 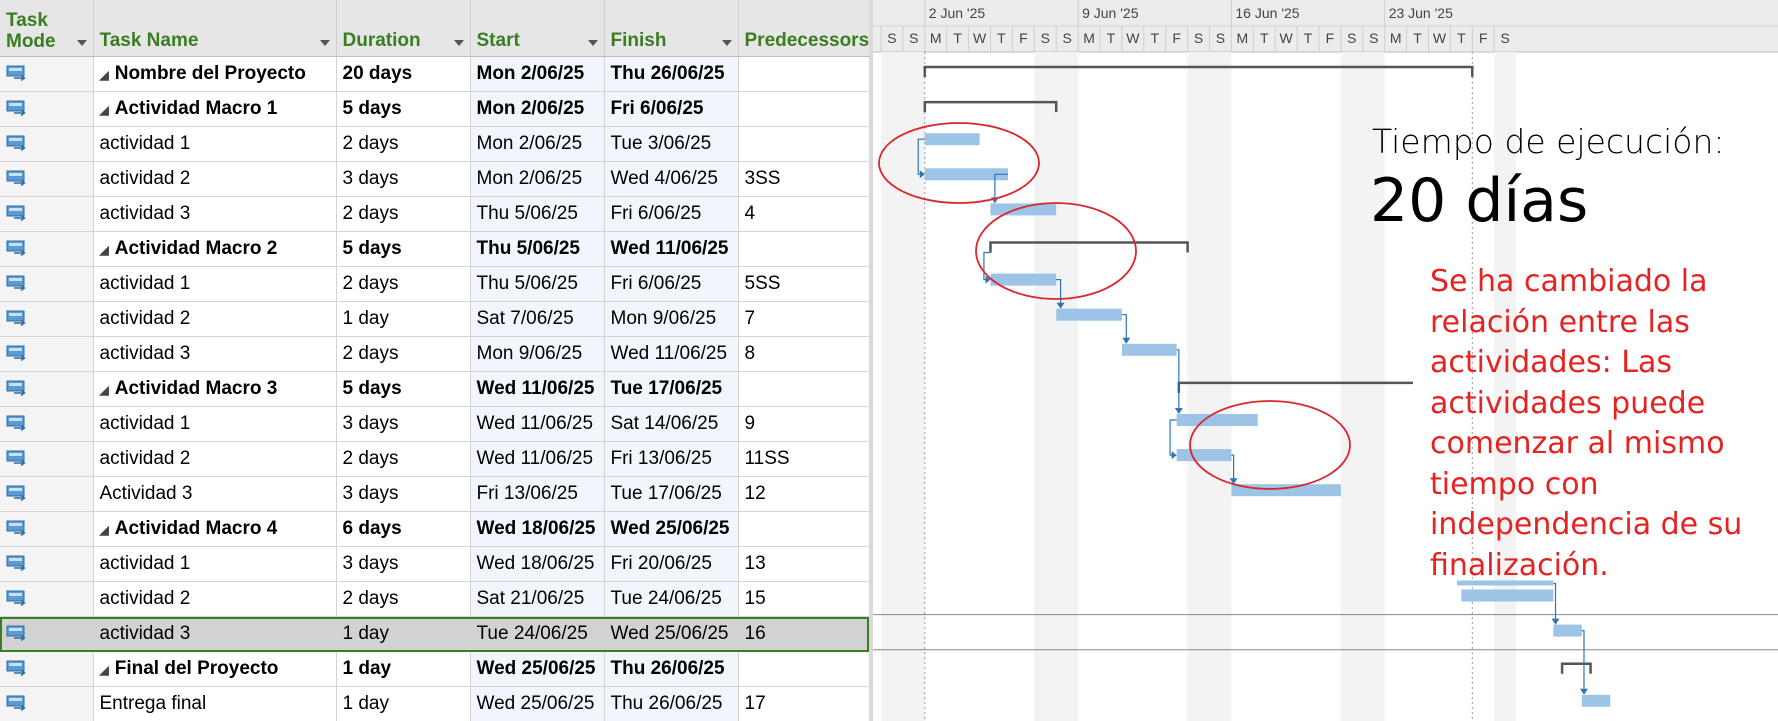 What do you see at coordinates (671, 319) in the screenshot?
I see `finish-cell: Mon 9/06/25` at bounding box center [671, 319].